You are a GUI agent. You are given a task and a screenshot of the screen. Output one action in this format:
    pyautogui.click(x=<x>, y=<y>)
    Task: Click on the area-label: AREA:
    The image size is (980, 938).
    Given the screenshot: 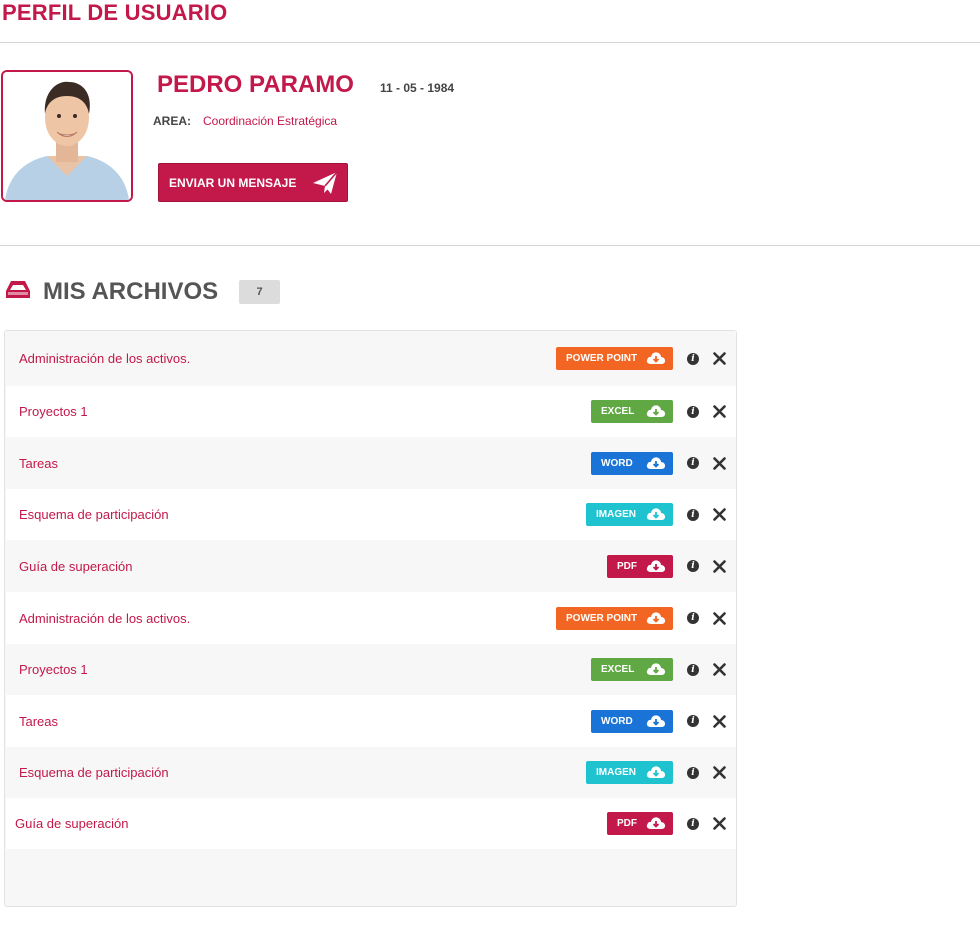 What is the action you would take?
    pyautogui.click(x=172, y=121)
    